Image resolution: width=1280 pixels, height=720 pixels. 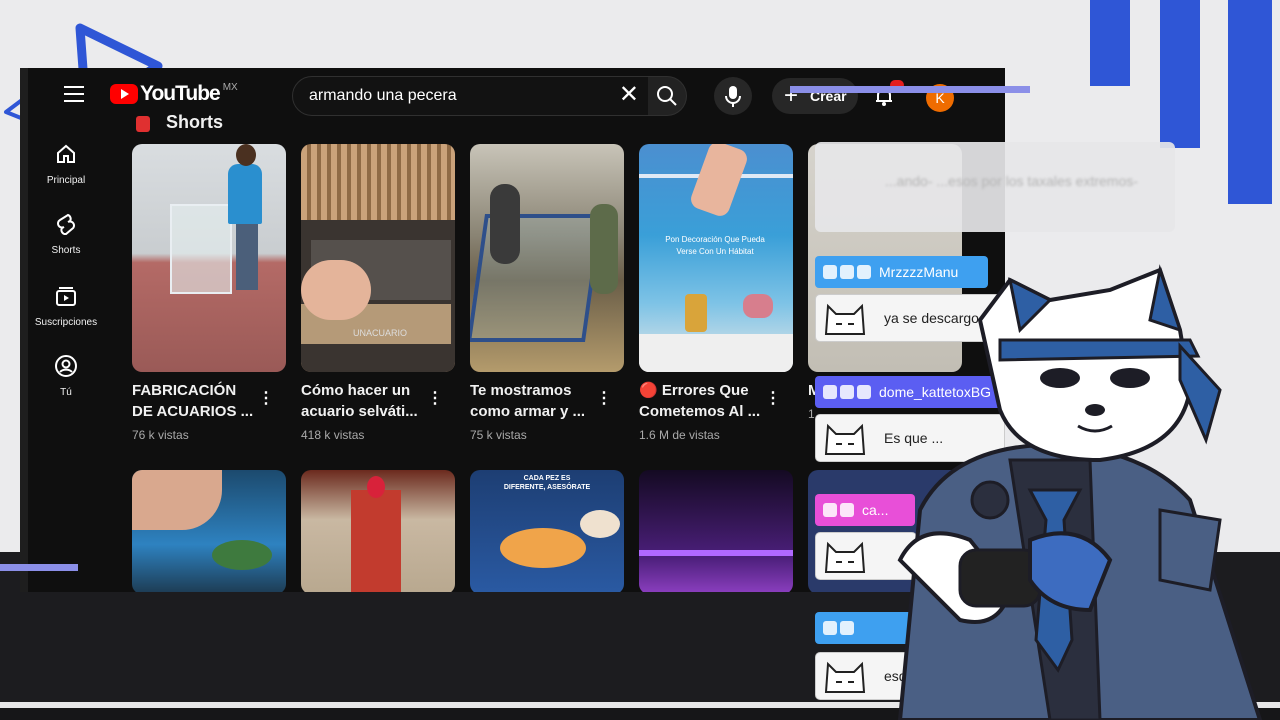 What do you see at coordinates (66, 322) in the screenshot?
I see `guide-label: Suscripciones` at bounding box center [66, 322].